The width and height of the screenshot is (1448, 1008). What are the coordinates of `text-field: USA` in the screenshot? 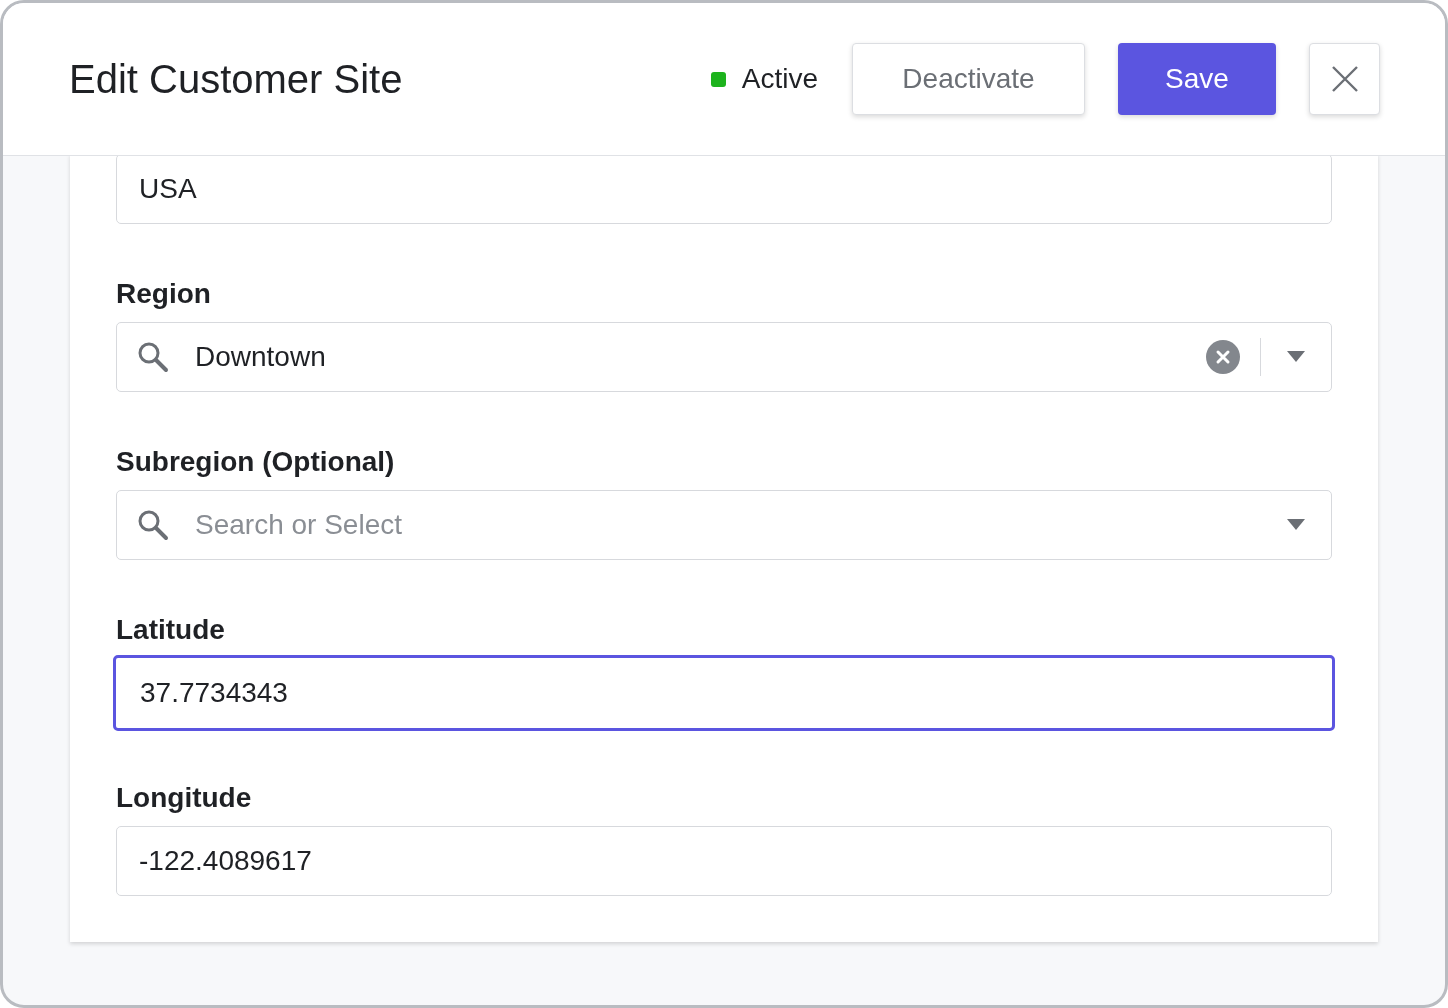 It's located at (724, 190).